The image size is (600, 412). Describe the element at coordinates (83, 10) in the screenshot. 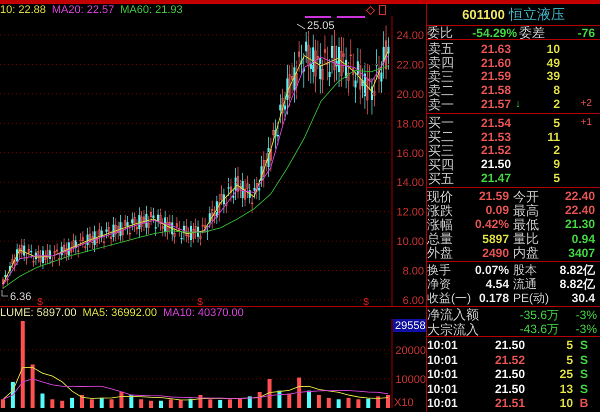

I see `indicator-legend: MA20: 22.57` at that location.